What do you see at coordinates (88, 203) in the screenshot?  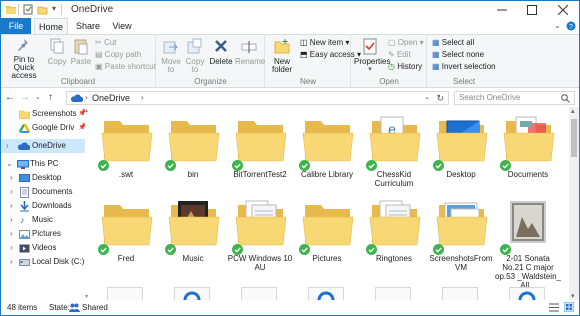 I see `nav-scrollbar: ▴ ▾` at bounding box center [88, 203].